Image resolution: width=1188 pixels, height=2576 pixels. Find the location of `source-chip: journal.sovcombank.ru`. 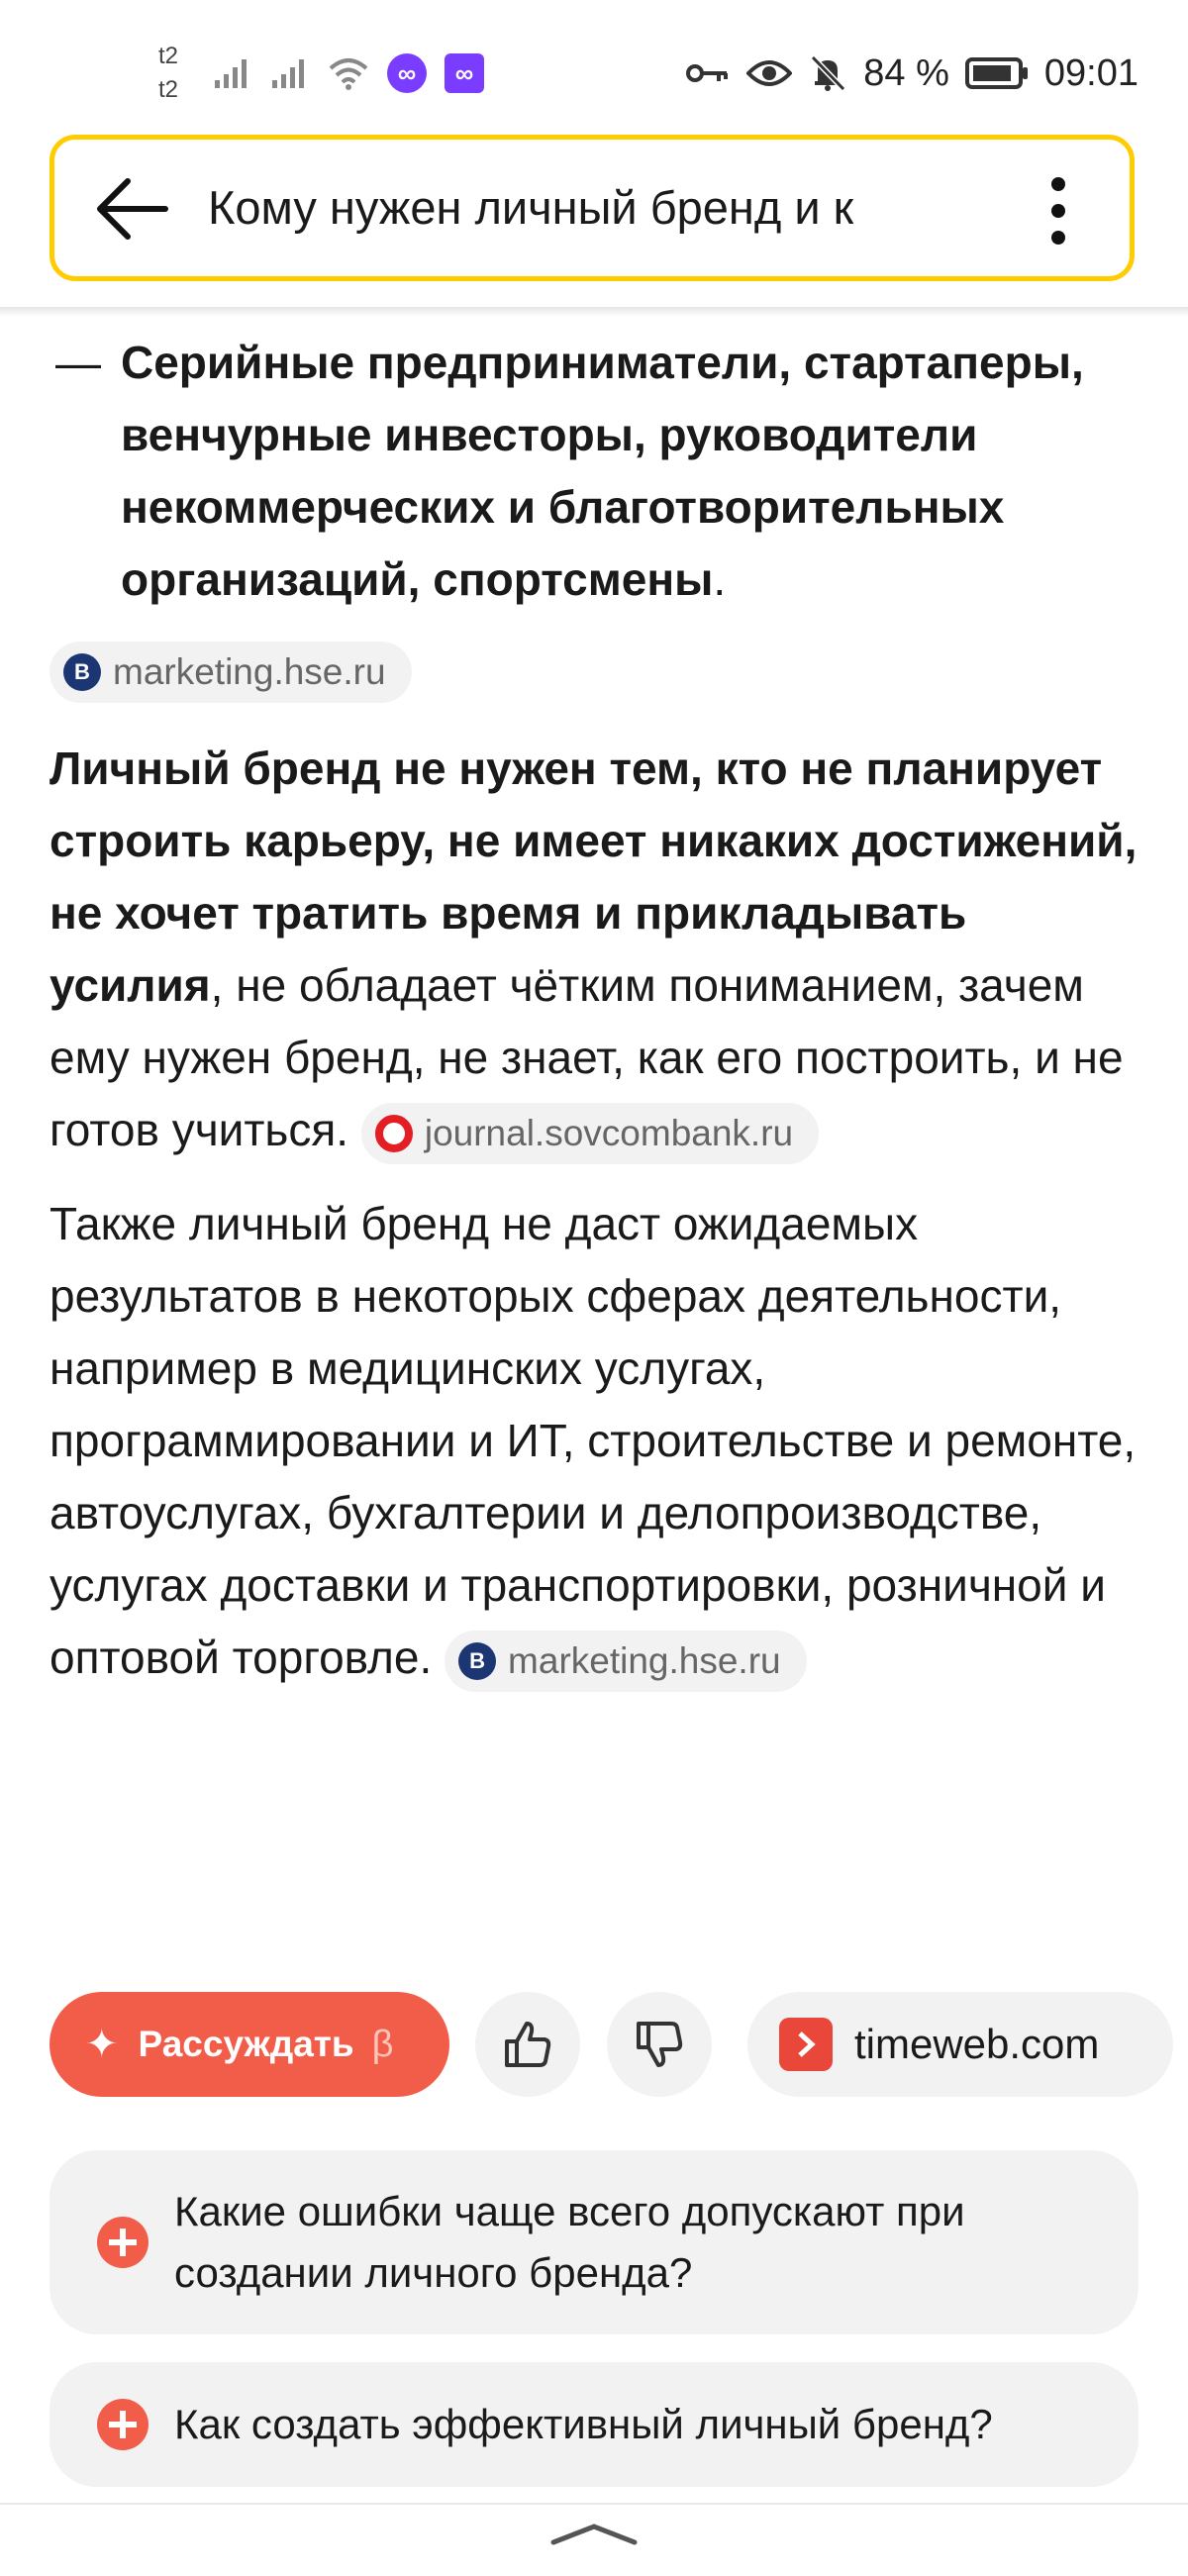

source-chip: journal.sovcombank.ru is located at coordinates (590, 1133).